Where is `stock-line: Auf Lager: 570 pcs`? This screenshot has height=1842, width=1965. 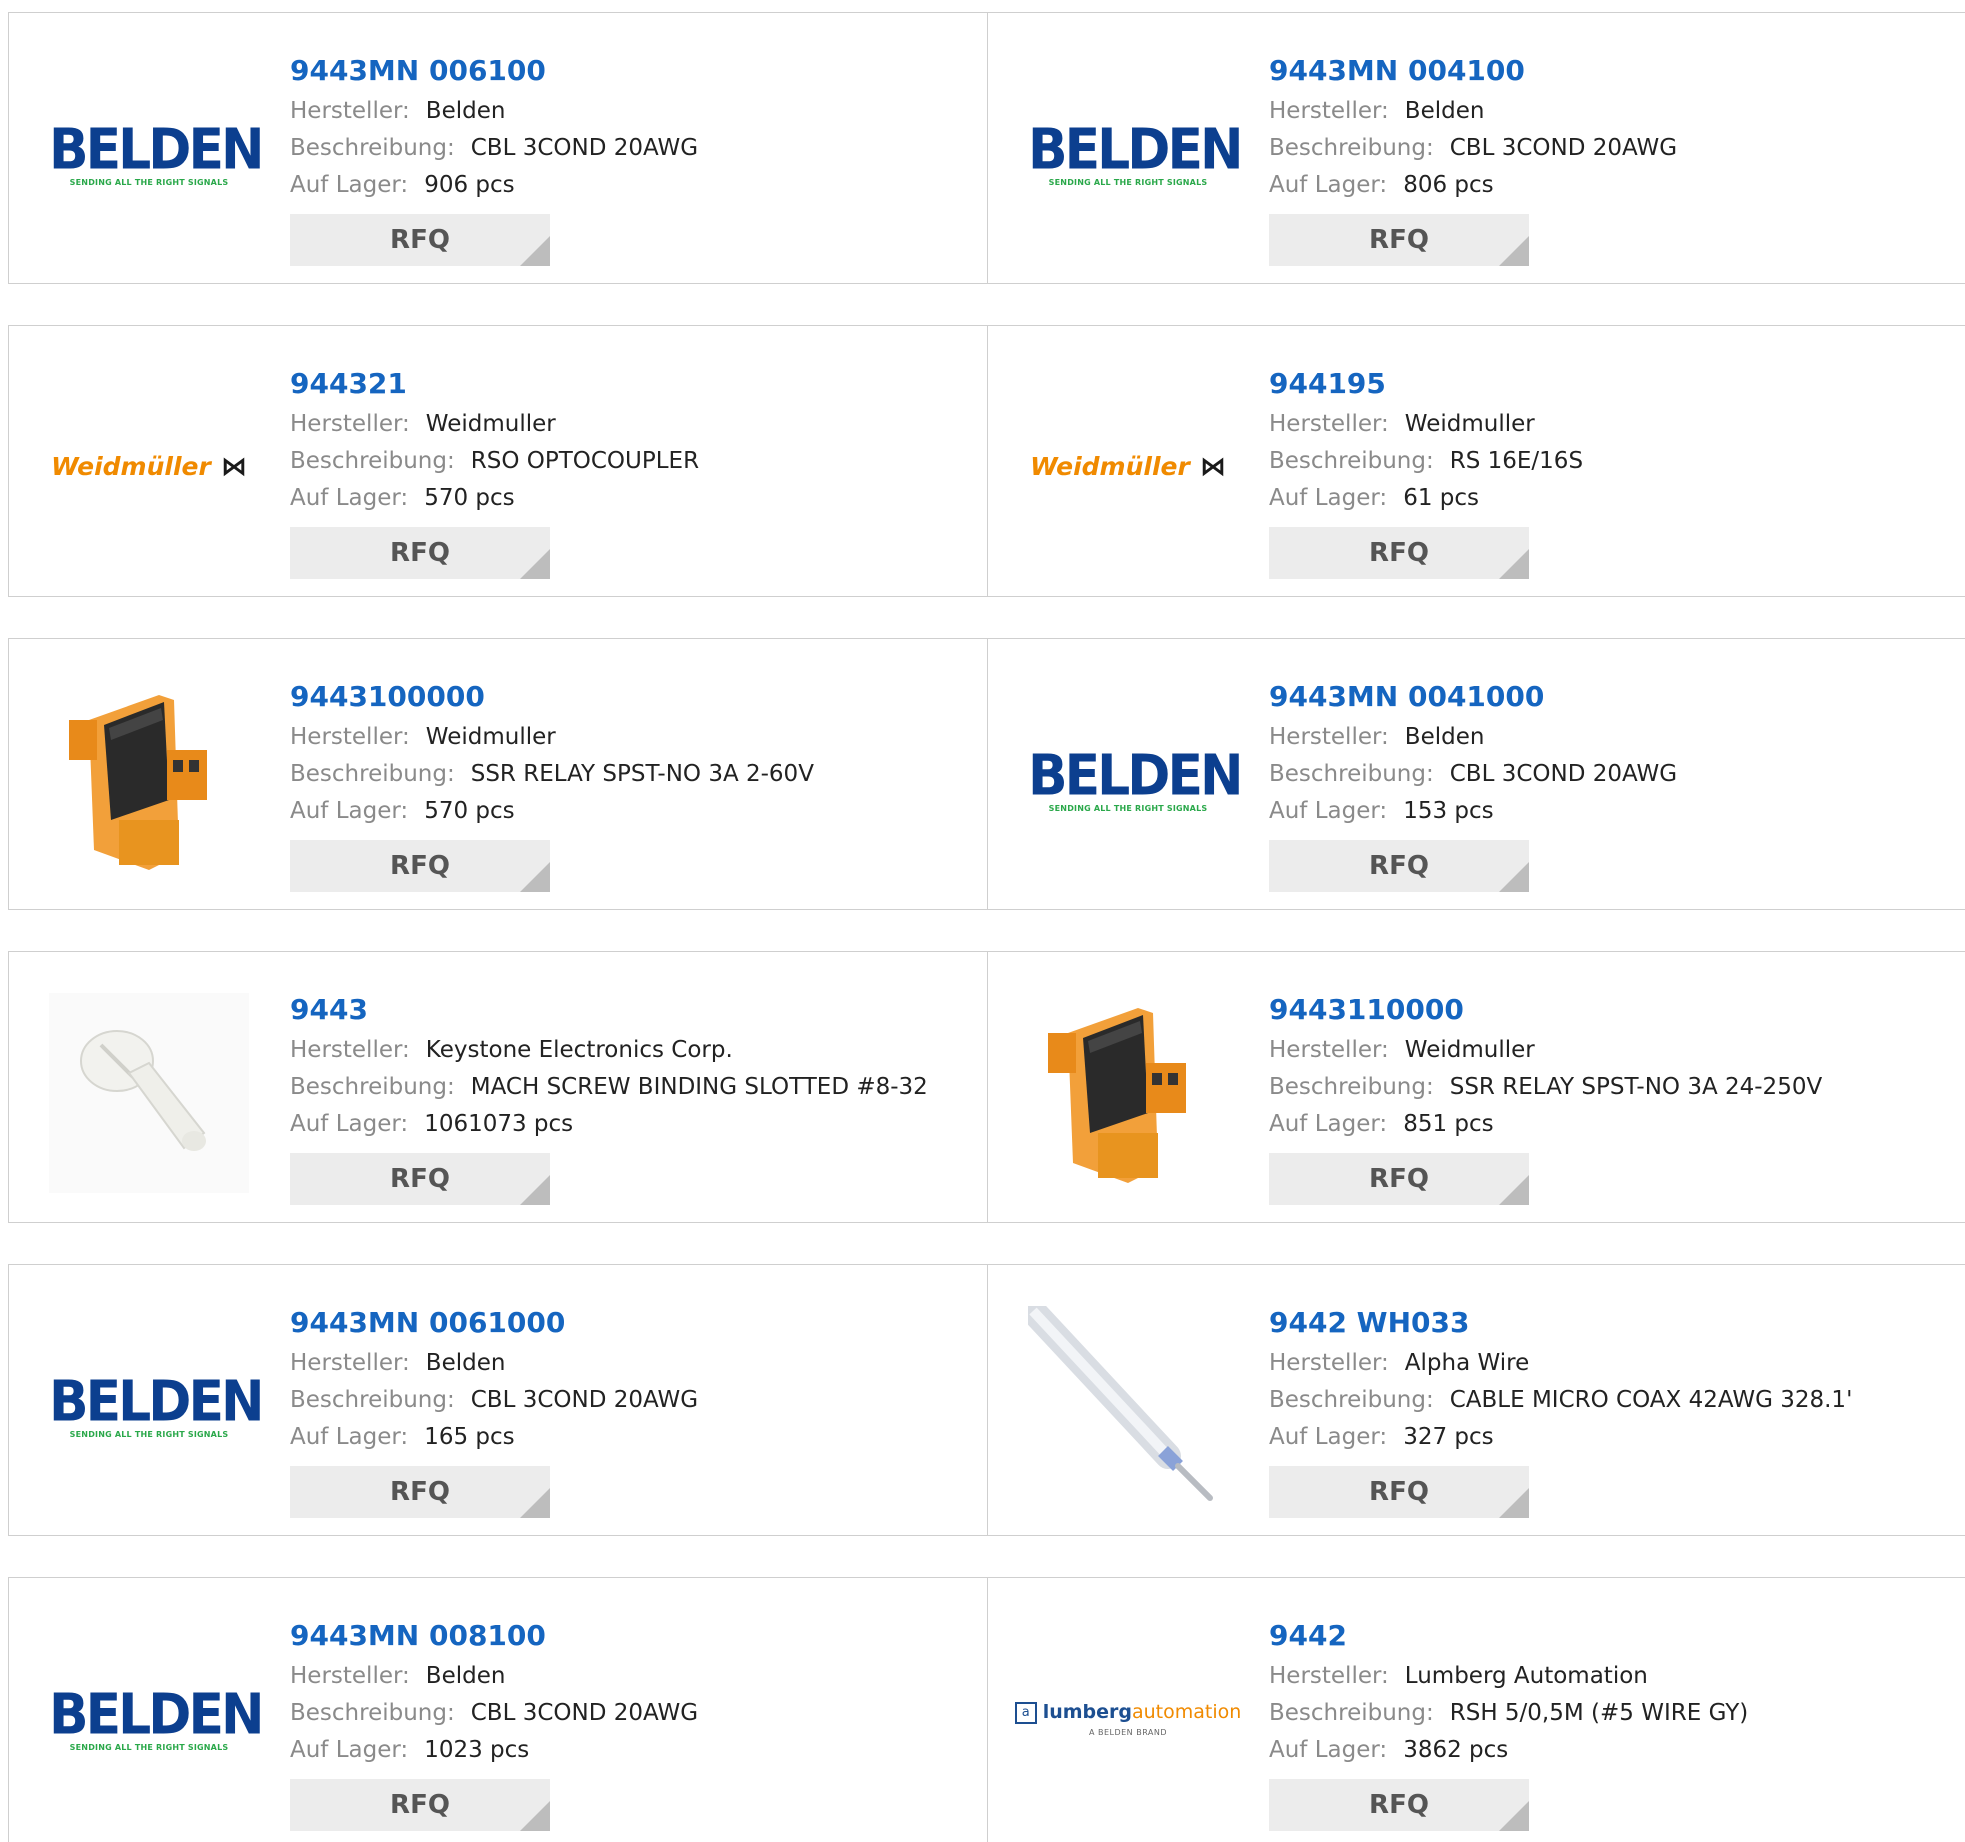 stock-line: Auf Lager: 570 pcs is located at coordinates (552, 811).